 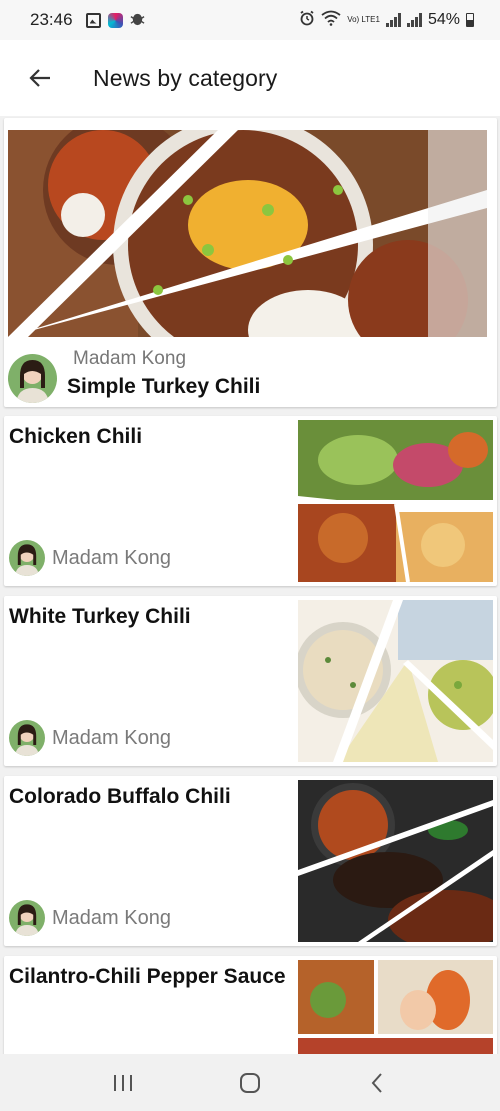 I want to click on battery-icon, so click(x=470, y=20).